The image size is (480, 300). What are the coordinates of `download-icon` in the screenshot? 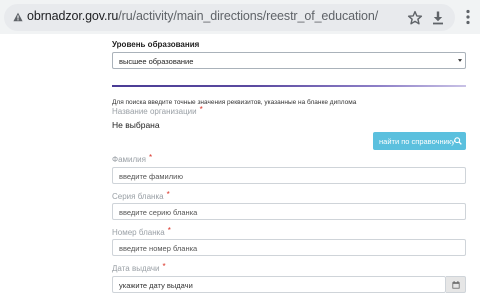 It's located at (438, 18).